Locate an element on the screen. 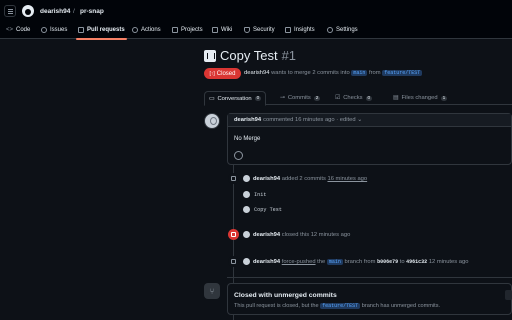 The width and height of the screenshot is (512, 320). breadcrumb-owner: dearish94 is located at coordinates (55, 11).